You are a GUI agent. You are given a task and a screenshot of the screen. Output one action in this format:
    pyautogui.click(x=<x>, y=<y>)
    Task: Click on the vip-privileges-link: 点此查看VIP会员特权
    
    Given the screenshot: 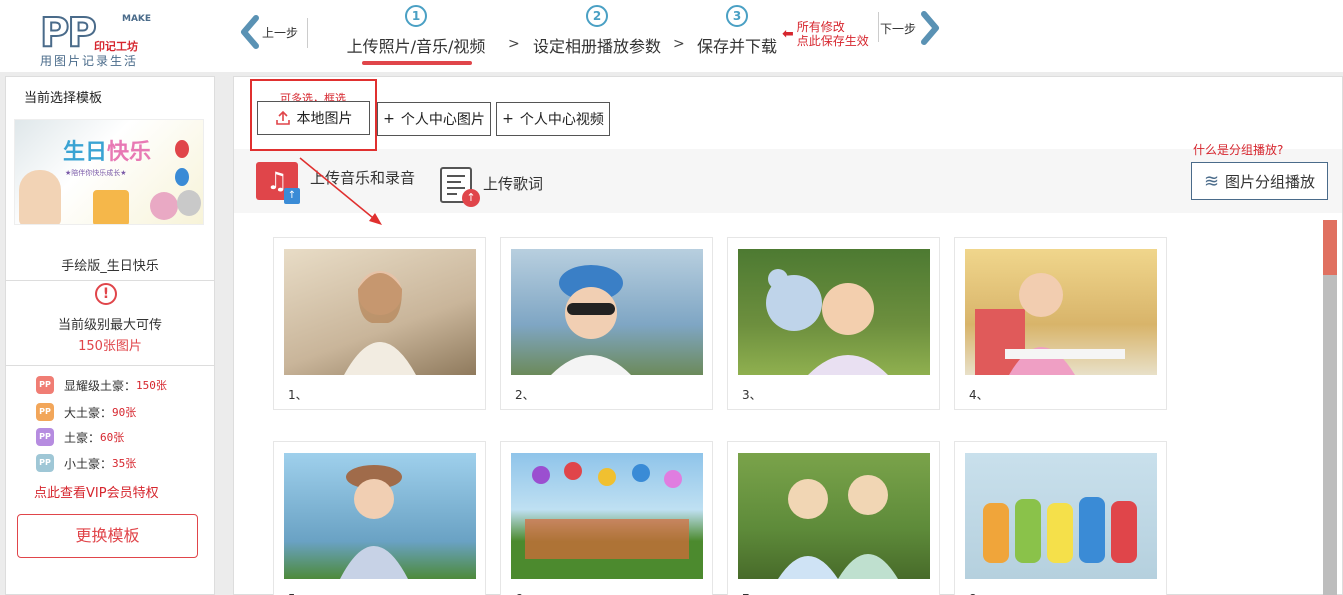 What is the action you would take?
    pyautogui.click(x=96, y=491)
    